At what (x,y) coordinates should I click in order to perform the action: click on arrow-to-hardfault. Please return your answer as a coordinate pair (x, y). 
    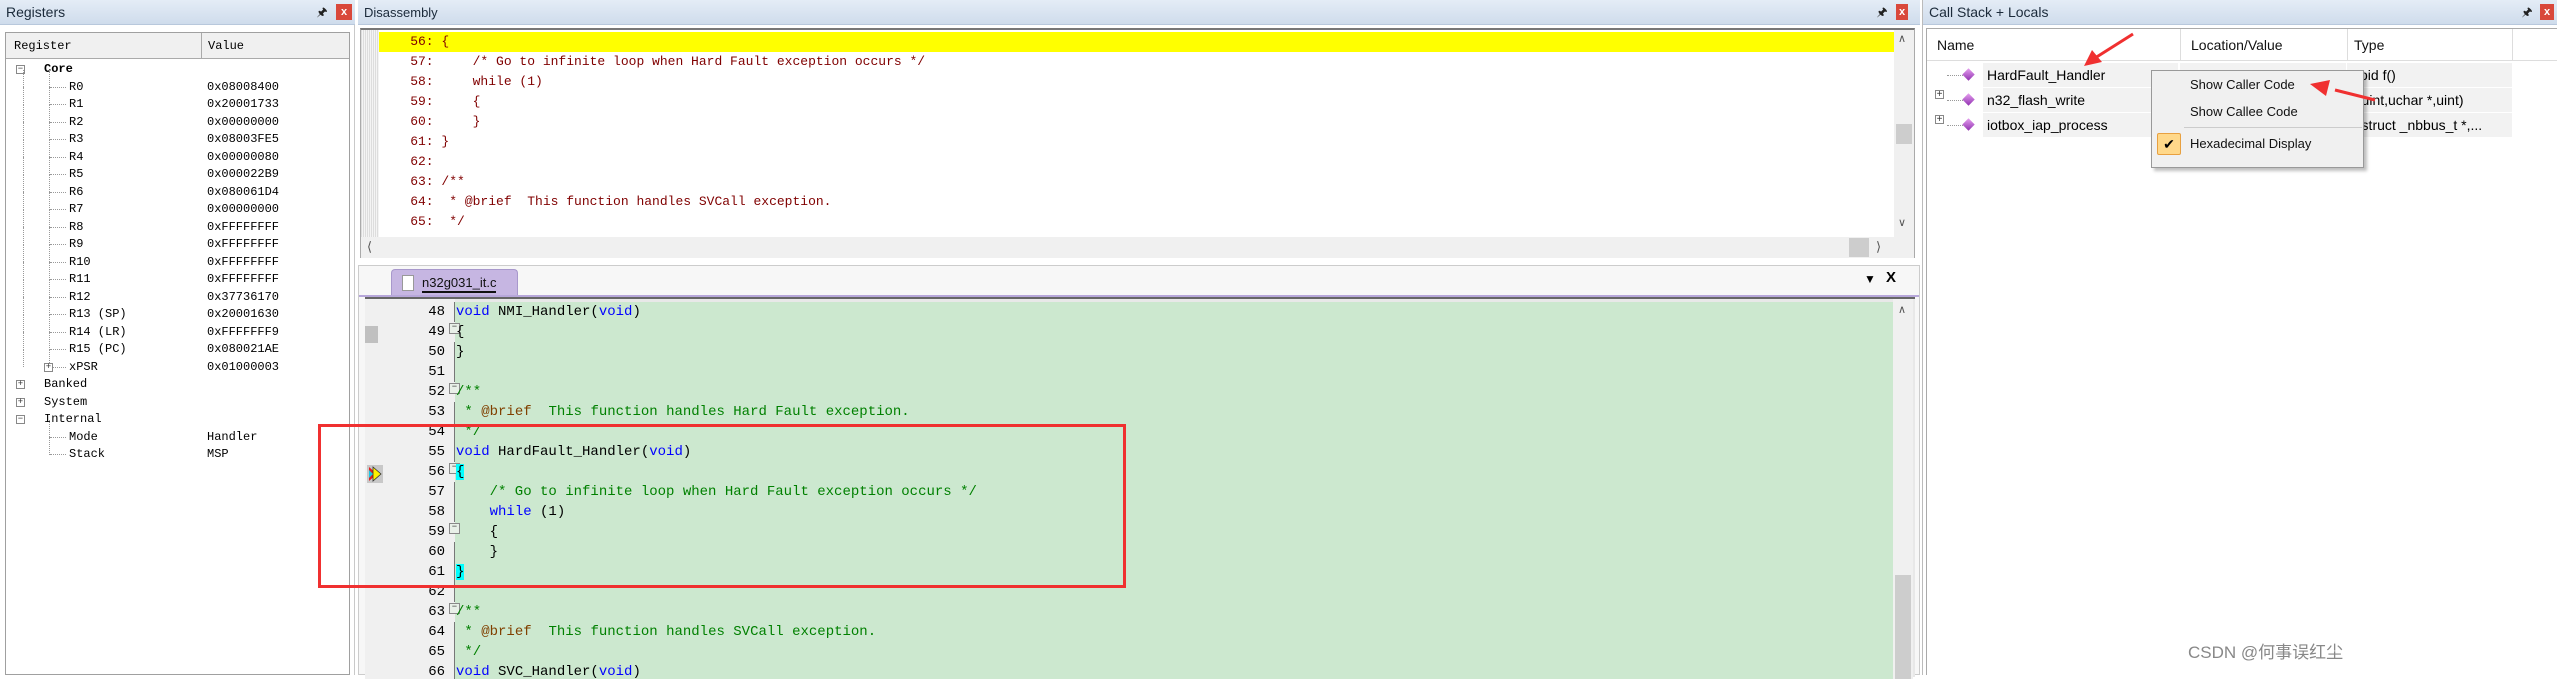
    Looking at the image, I should click on (2114, 46).